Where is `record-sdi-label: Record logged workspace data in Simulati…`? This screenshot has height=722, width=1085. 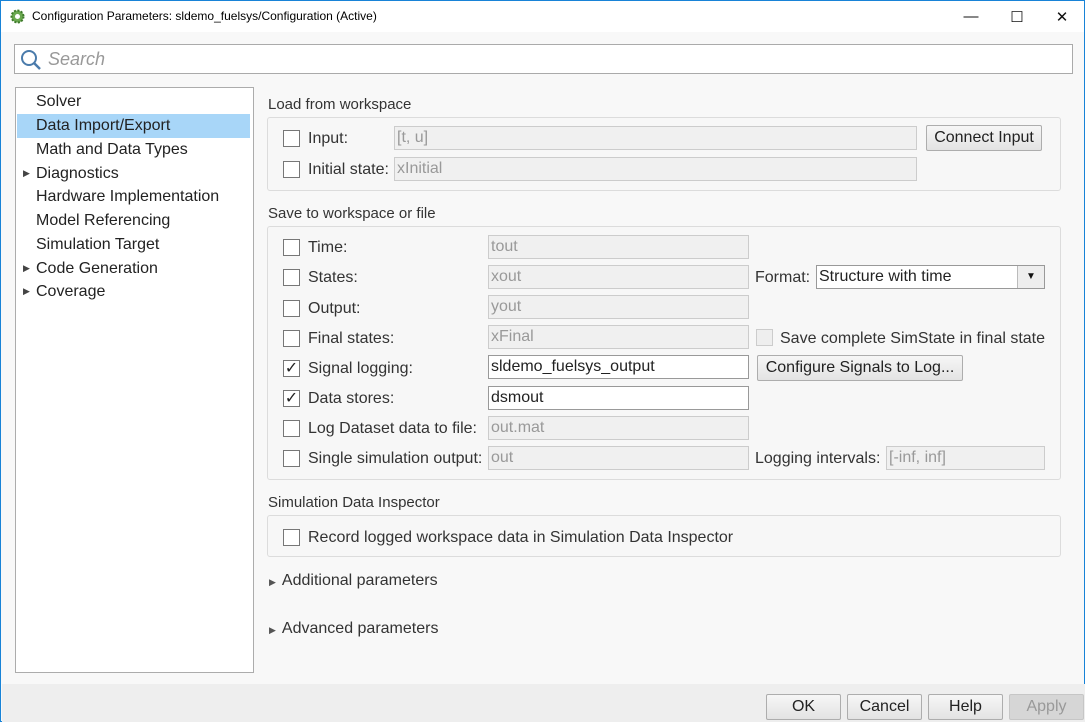
record-sdi-label: Record logged workspace data in Simulati… is located at coordinates (521, 537).